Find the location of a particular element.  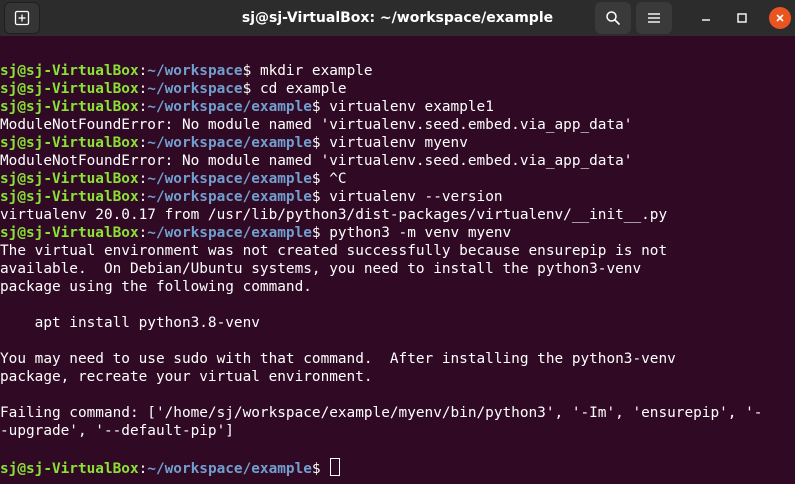

new-tab-button is located at coordinates (22, 18).